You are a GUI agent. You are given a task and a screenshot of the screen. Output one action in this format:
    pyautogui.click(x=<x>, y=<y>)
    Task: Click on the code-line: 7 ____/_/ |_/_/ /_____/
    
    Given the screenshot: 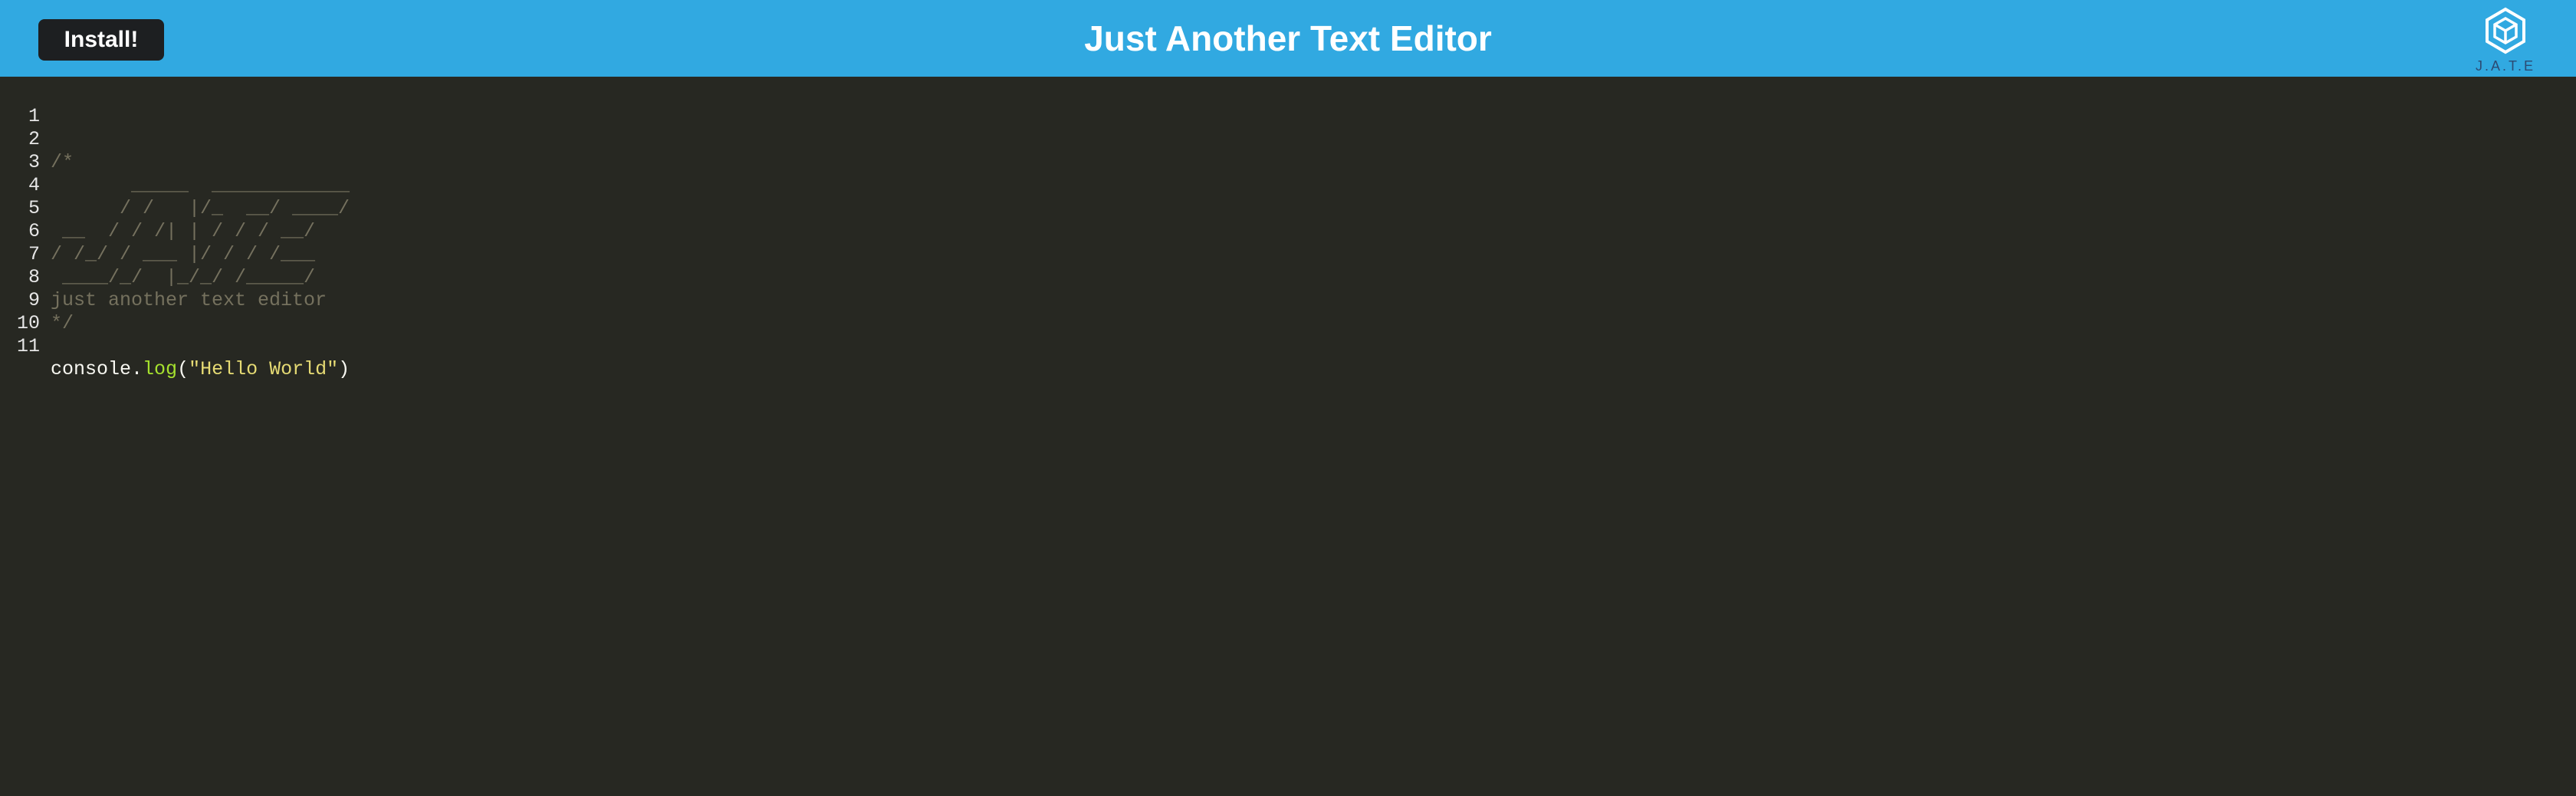 What is the action you would take?
    pyautogui.click(x=157, y=254)
    